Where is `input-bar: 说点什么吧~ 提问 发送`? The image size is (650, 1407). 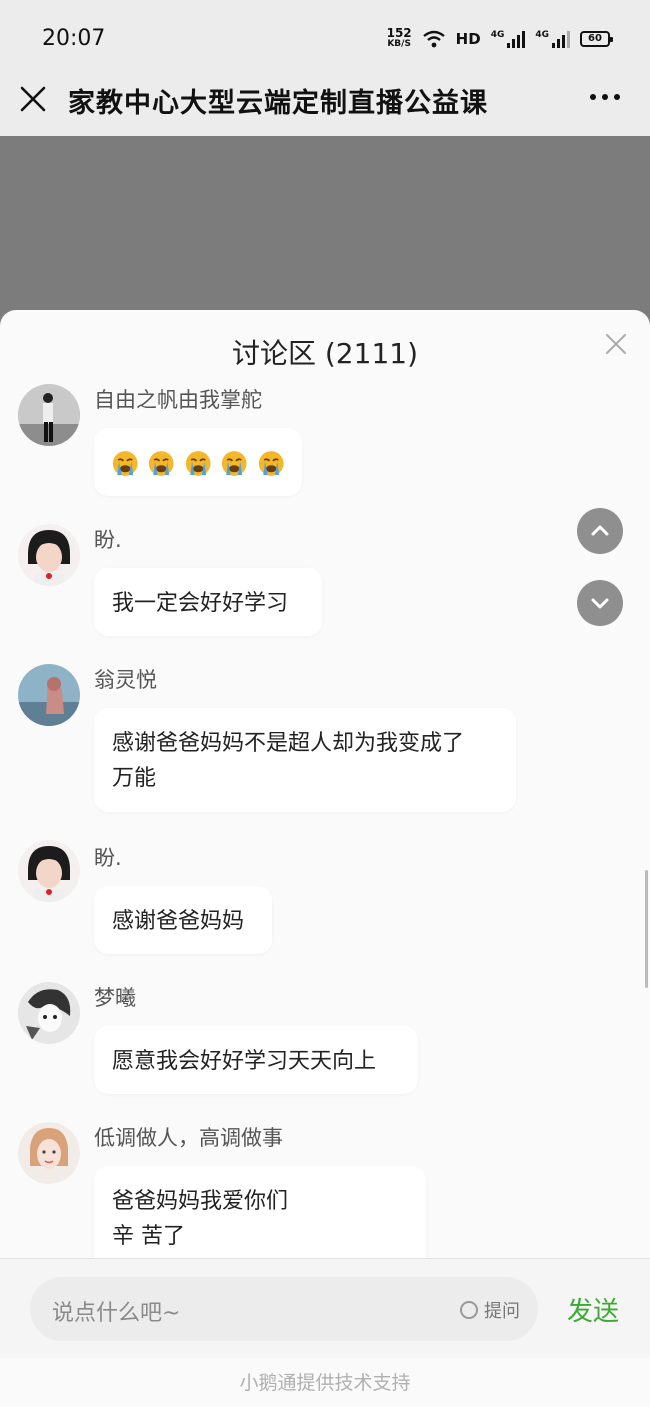 input-bar: 说点什么吧~ 提问 发送 is located at coordinates (325, 1308).